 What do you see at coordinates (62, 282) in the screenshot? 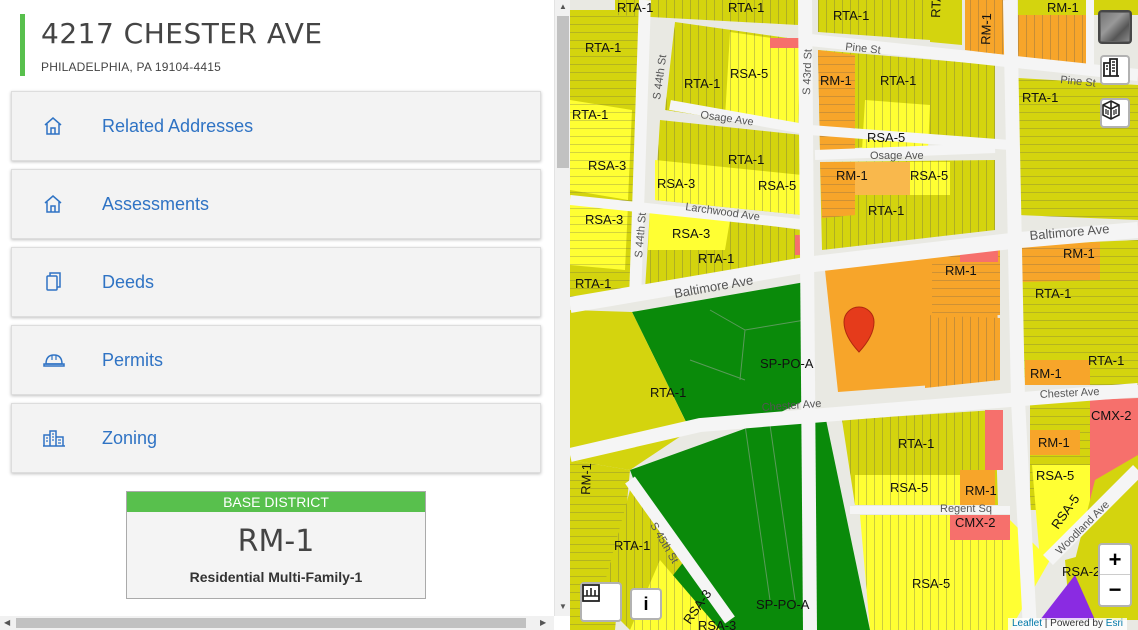
I see `documents-icon` at bounding box center [62, 282].